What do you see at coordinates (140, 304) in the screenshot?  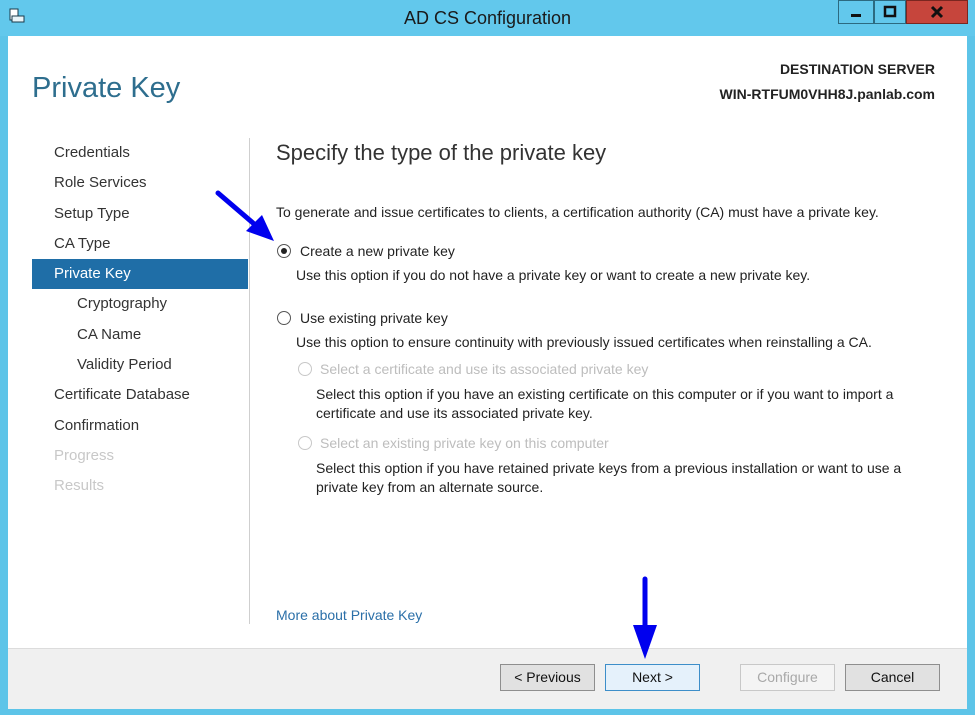 I see `nav-item-cryptography: Cryptography` at bounding box center [140, 304].